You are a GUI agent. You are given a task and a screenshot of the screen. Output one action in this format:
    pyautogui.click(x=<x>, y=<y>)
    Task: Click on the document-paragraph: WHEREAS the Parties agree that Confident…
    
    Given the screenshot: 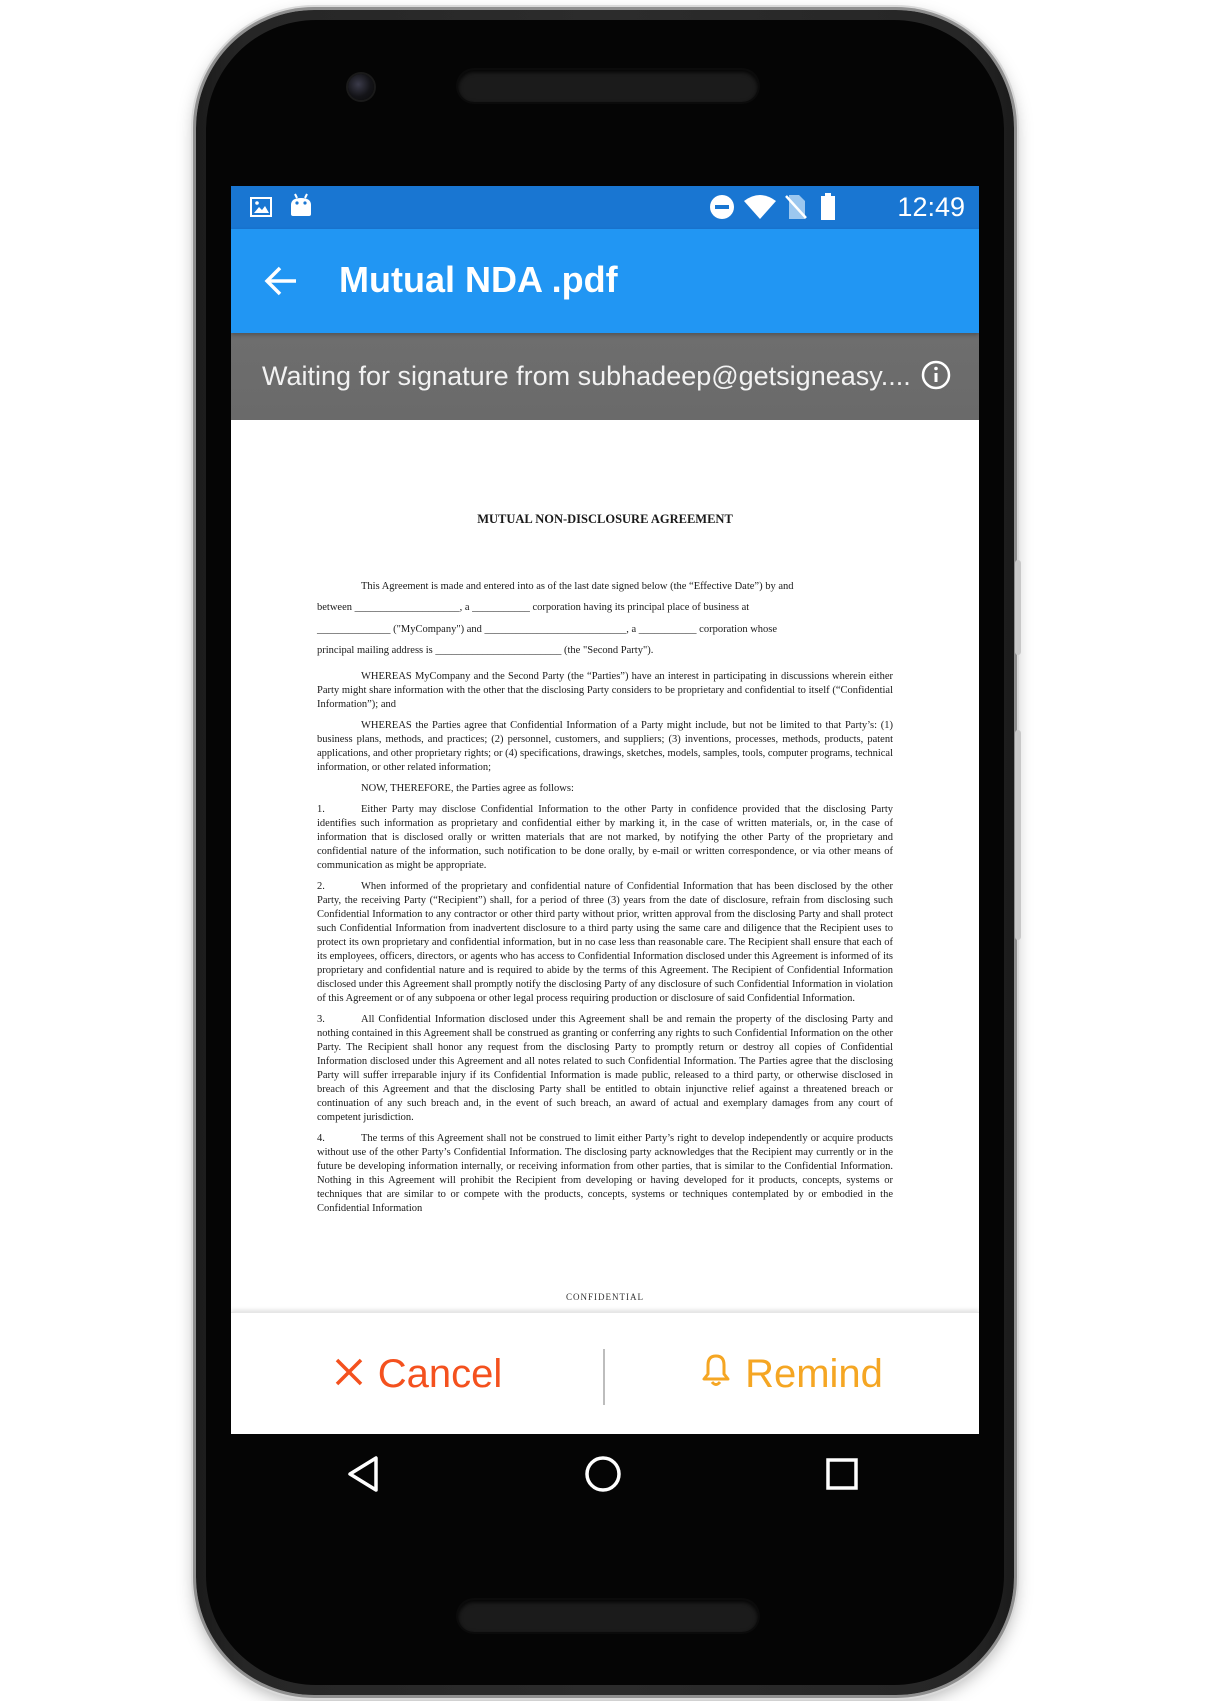 What is the action you would take?
    pyautogui.click(x=605, y=746)
    